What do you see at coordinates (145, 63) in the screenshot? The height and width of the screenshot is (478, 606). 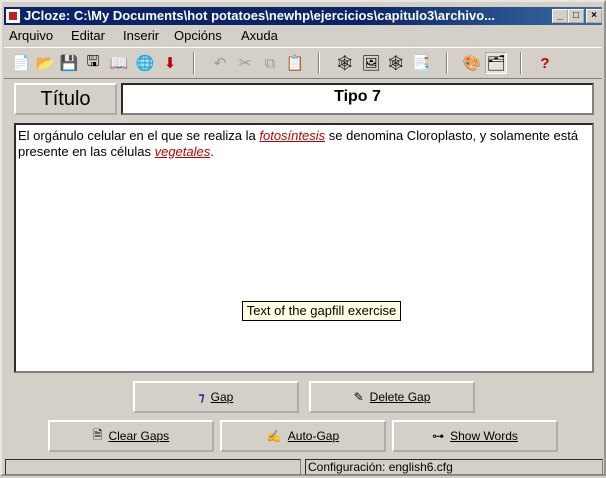 I see `web-icon: 🌐` at bounding box center [145, 63].